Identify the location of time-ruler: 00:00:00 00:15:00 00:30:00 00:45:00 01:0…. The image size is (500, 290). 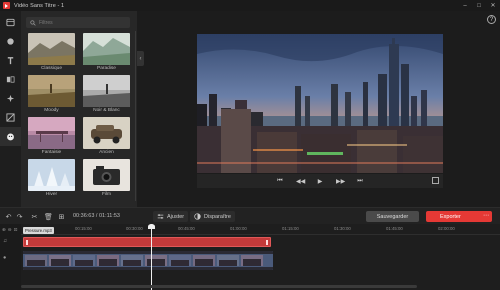
(260, 229).